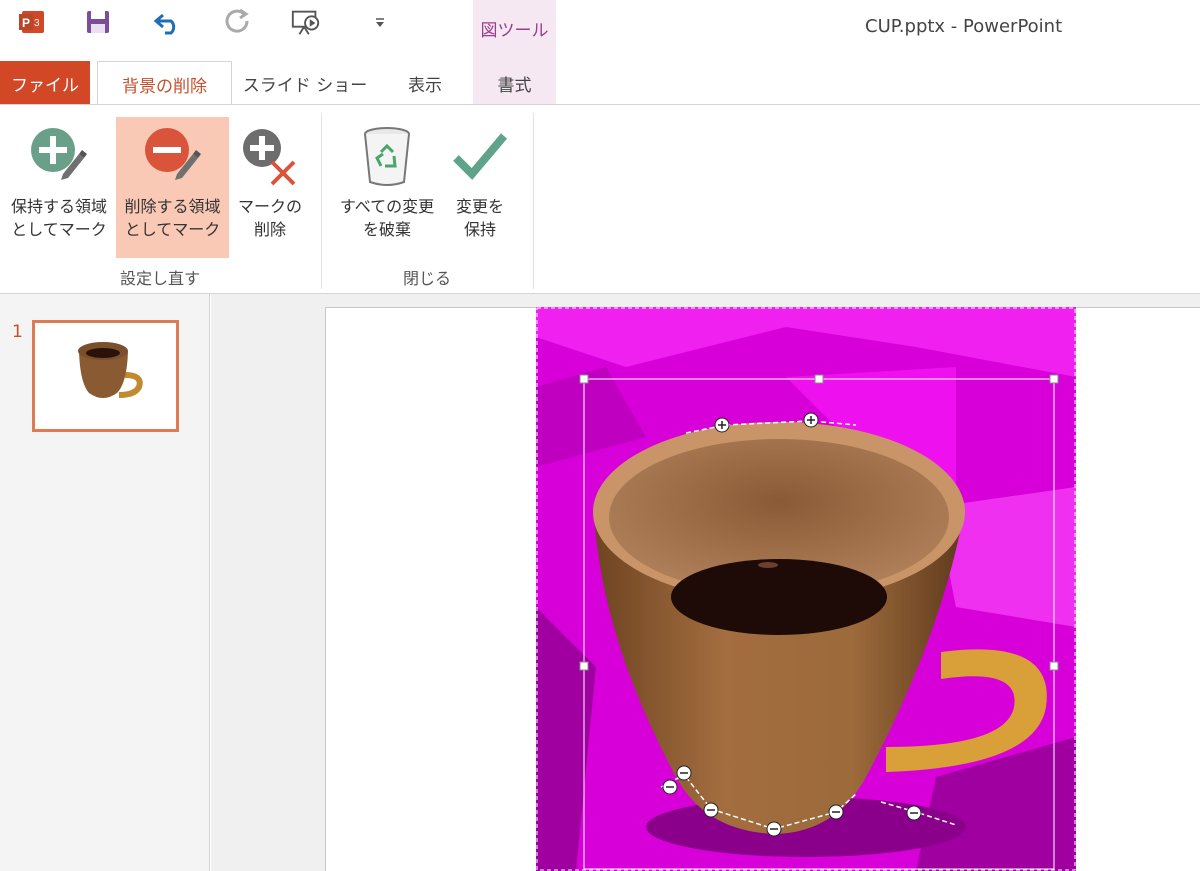  I want to click on keep-changes-label: 変更を 保持, so click(479, 218).